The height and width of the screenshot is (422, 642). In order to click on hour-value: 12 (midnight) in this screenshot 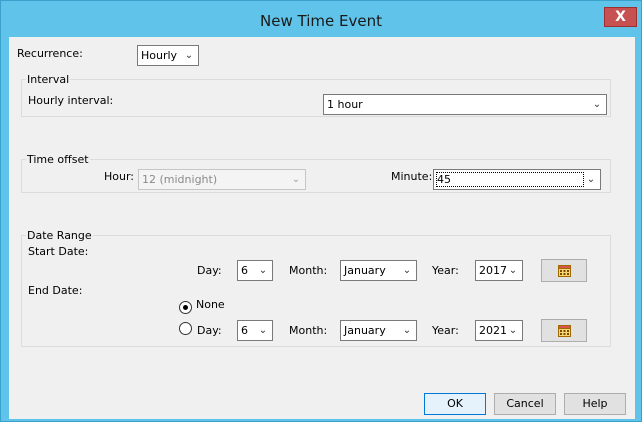, I will do `click(180, 179)`.